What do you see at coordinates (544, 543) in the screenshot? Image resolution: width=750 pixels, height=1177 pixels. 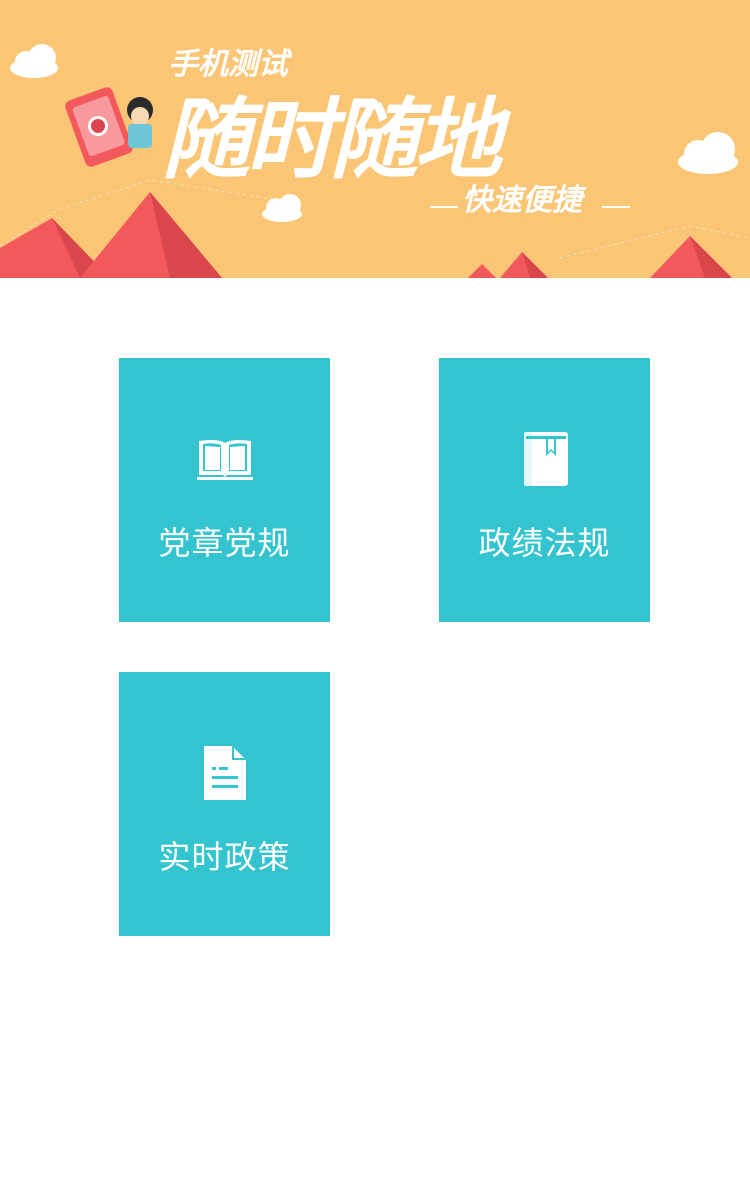 I see `menu-tile-label: 政绩法规` at bounding box center [544, 543].